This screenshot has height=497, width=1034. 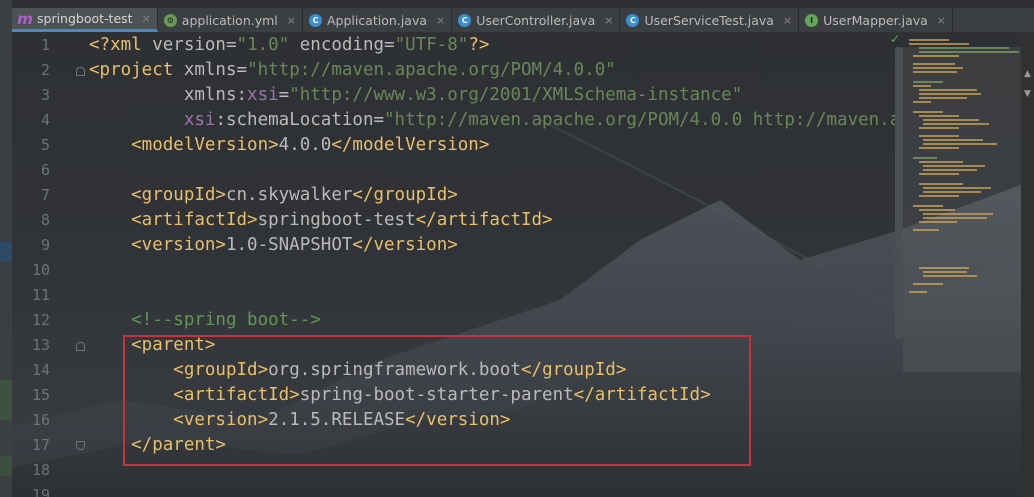 I want to click on tab-application-java: C Application.java ×, so click(x=378, y=20).